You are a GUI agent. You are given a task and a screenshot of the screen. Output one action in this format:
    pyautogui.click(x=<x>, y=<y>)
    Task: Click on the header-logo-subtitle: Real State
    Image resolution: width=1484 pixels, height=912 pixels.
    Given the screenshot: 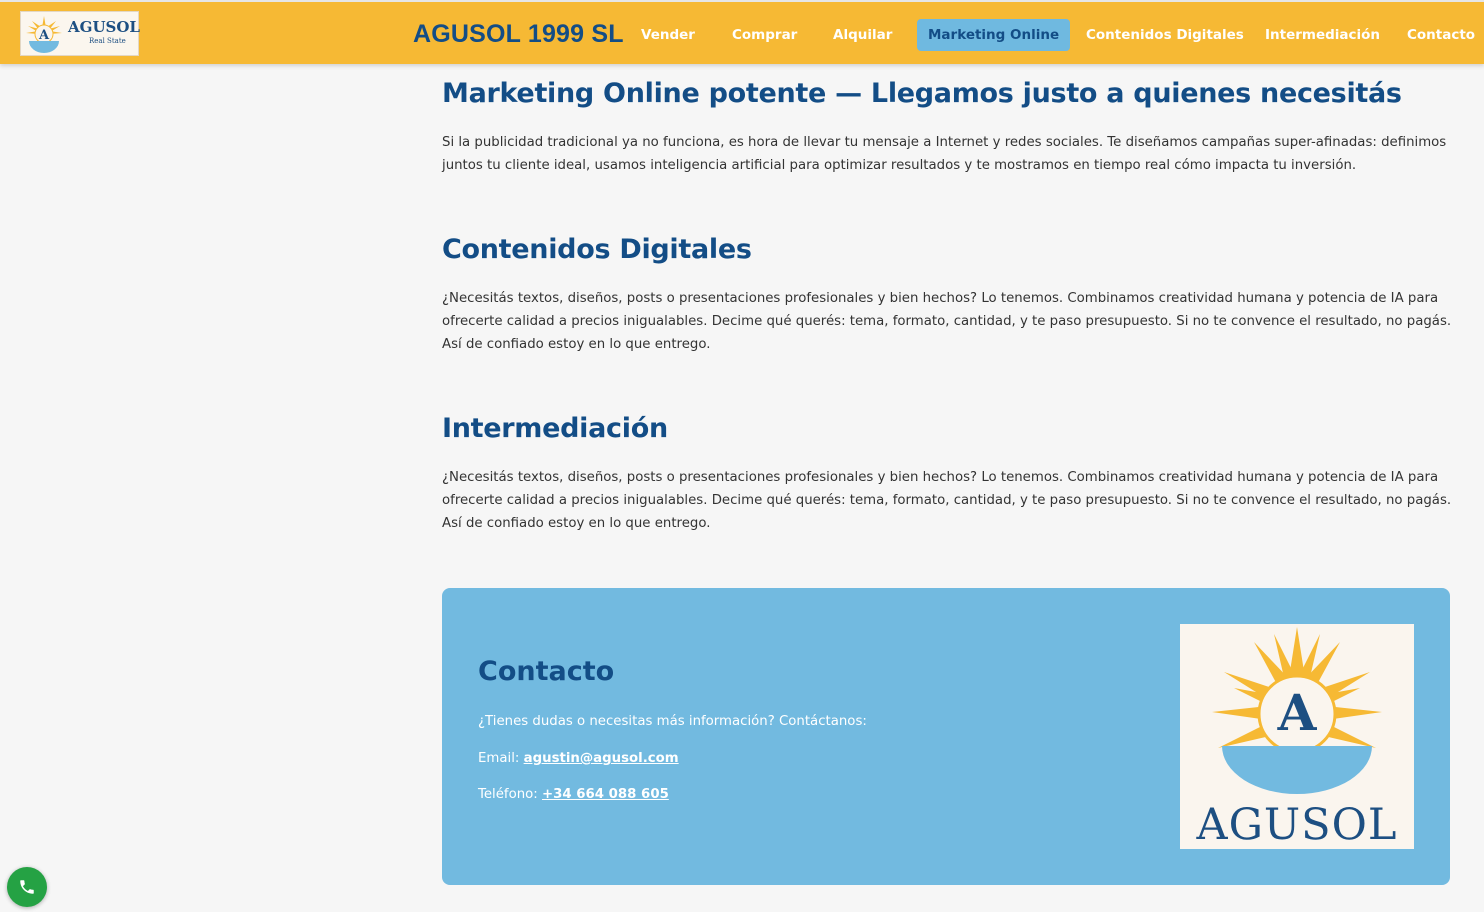 What is the action you would take?
    pyautogui.click(x=107, y=41)
    